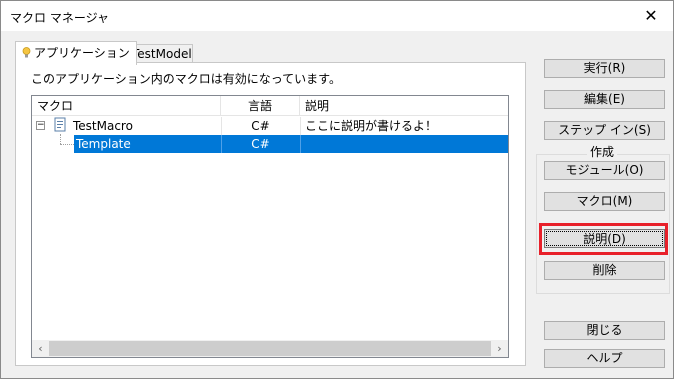  What do you see at coordinates (604, 99) in the screenshot?
I see `edit-button: 編集(E)` at bounding box center [604, 99].